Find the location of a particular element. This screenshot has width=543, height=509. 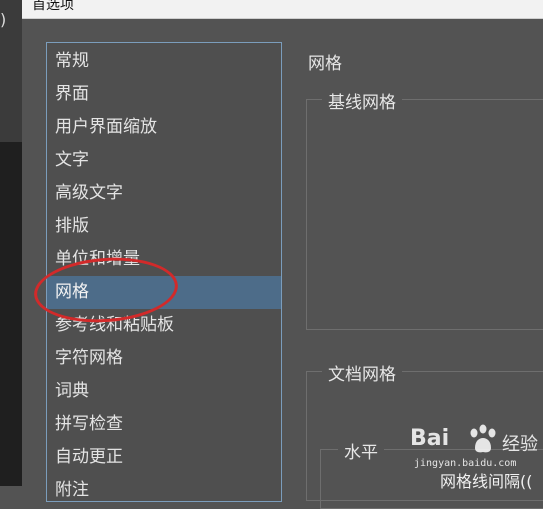

category-item: 字符网格 is located at coordinates (164, 358).